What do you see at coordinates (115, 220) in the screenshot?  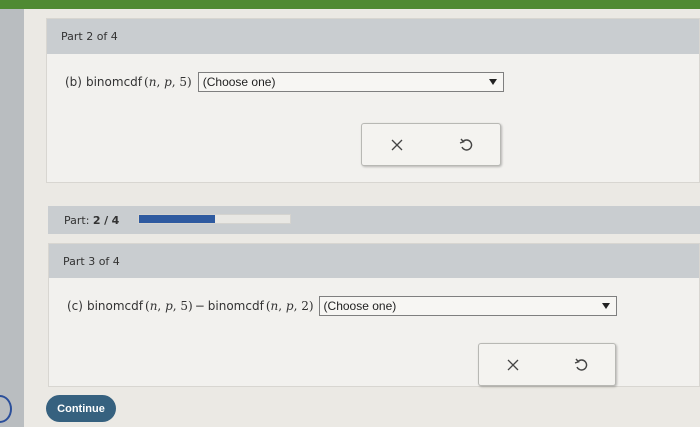 I see `progress-total: 4` at bounding box center [115, 220].